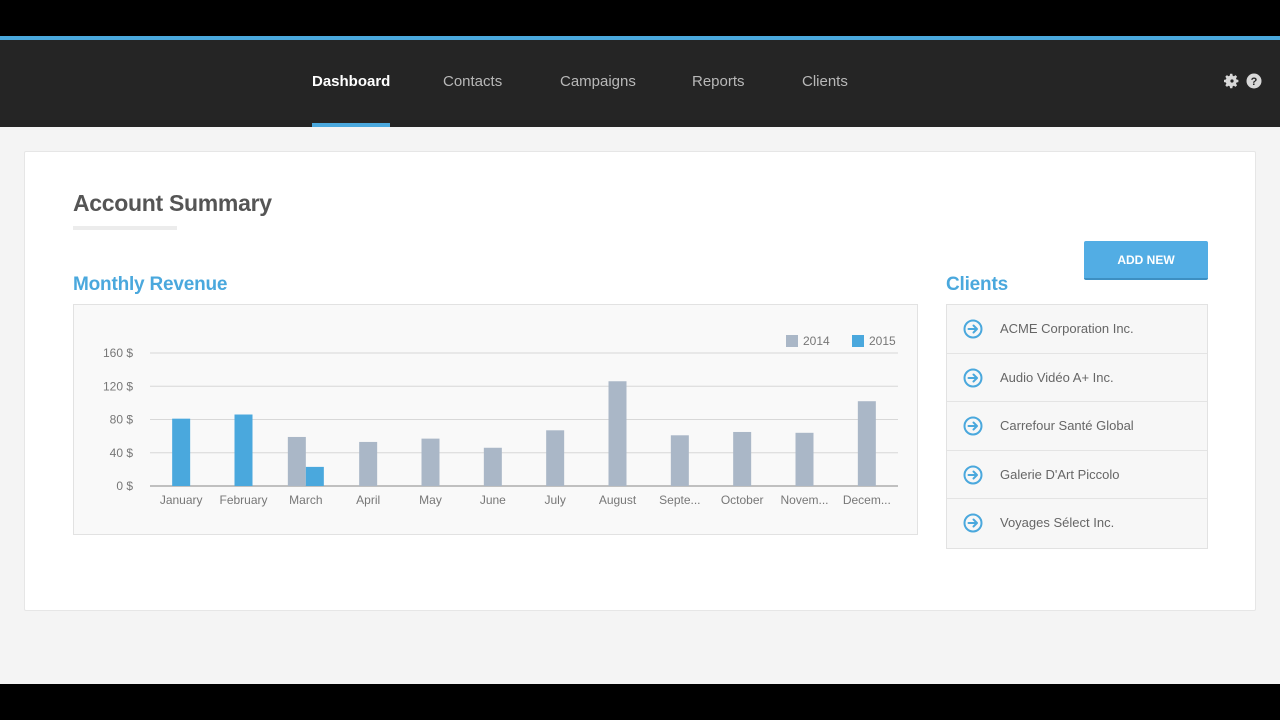 The height and width of the screenshot is (720, 1280). I want to click on legend-label: 2014, so click(816, 341).